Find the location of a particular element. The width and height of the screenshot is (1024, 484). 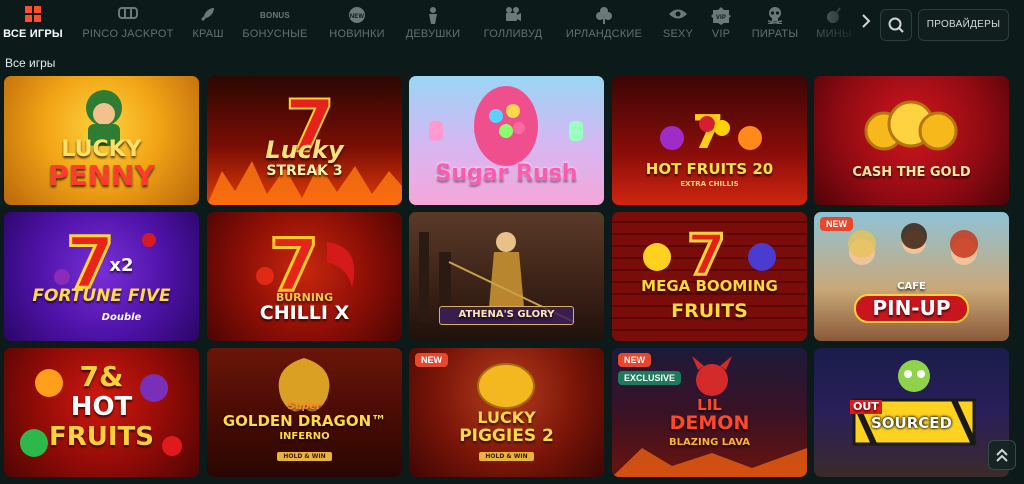

section-title: Все игры is located at coordinates (30, 63).